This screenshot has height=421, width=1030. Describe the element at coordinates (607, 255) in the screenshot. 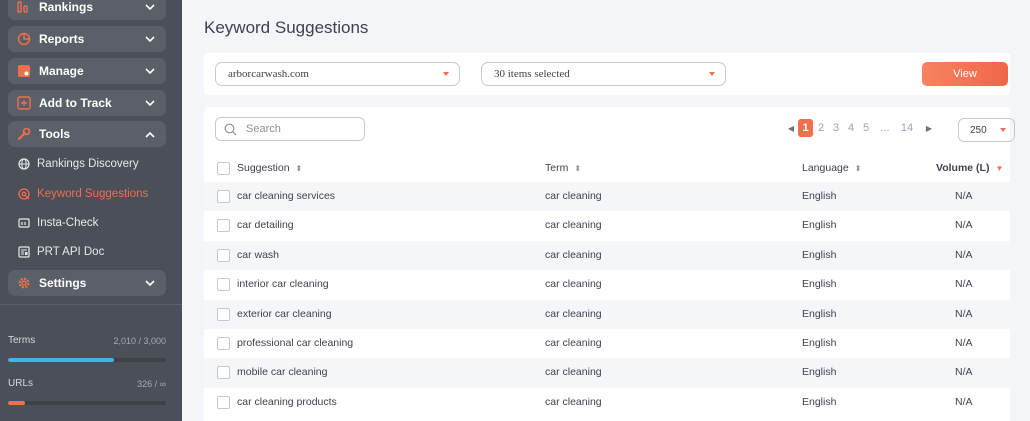

I see `table-row: car wash car cleaning English N/A` at that location.